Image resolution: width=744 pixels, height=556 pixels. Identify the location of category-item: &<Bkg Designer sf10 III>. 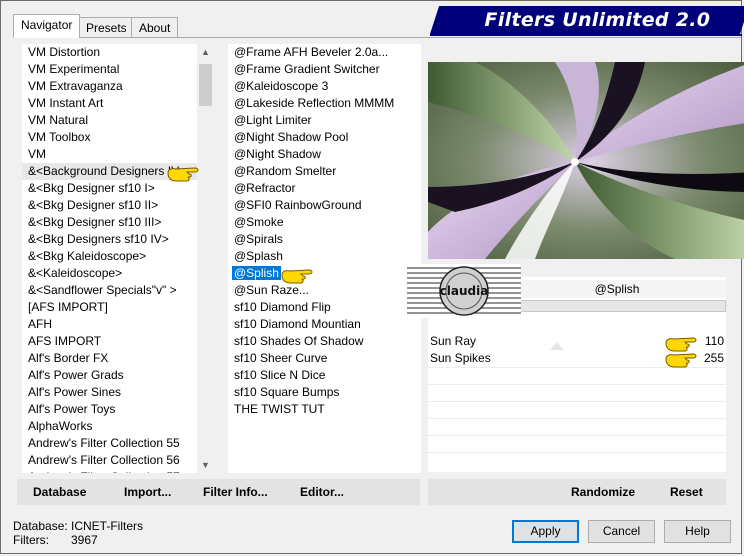
(109, 222).